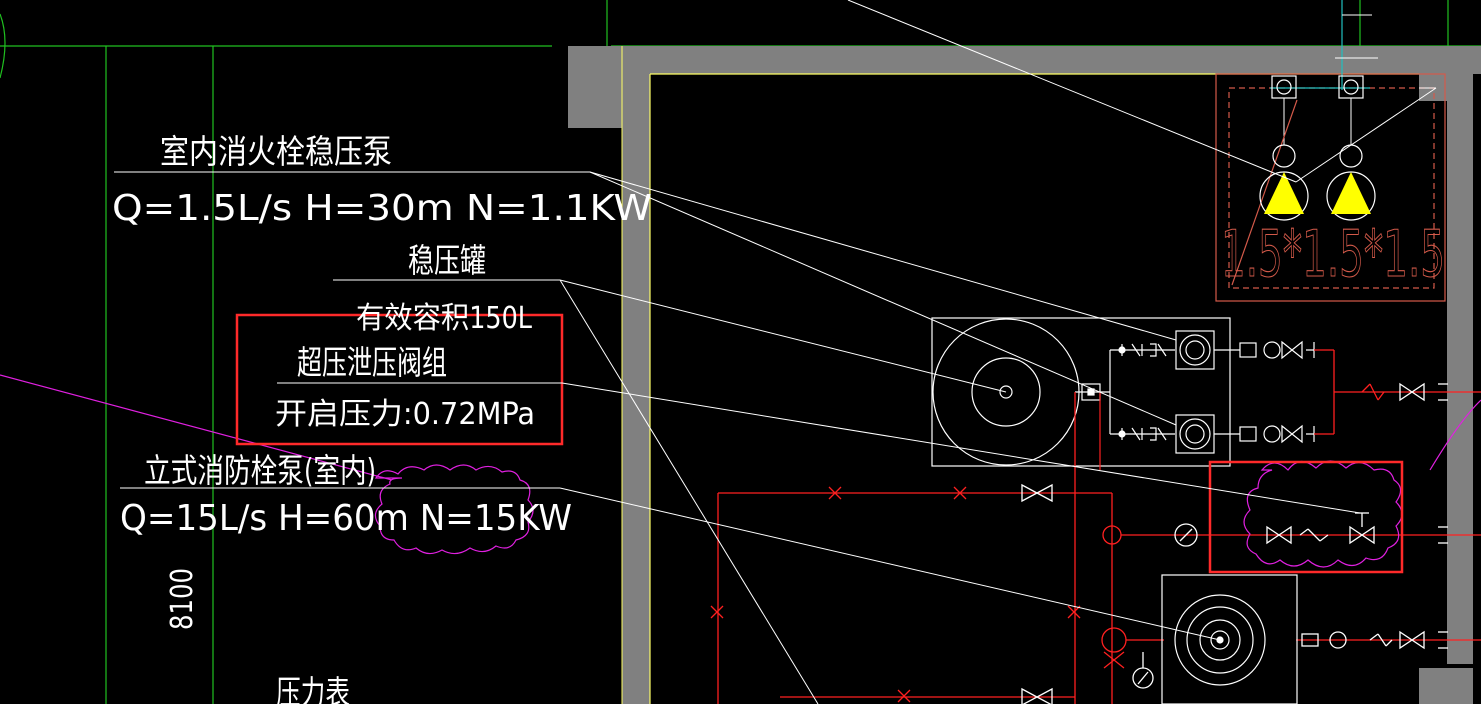  I want to click on pressure-gauge-label: 压力表, so click(313, 688).